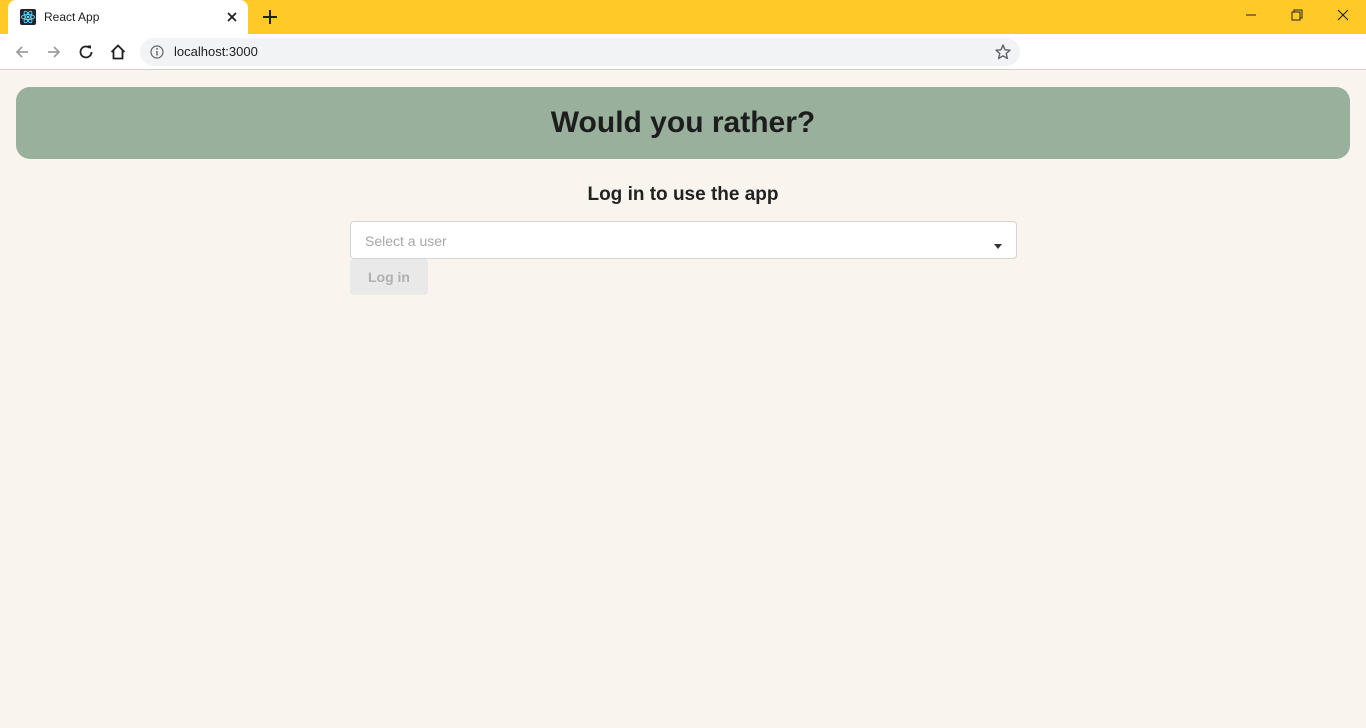 This screenshot has height=728, width=1366. I want to click on app-title: Would you rather?, so click(683, 122).